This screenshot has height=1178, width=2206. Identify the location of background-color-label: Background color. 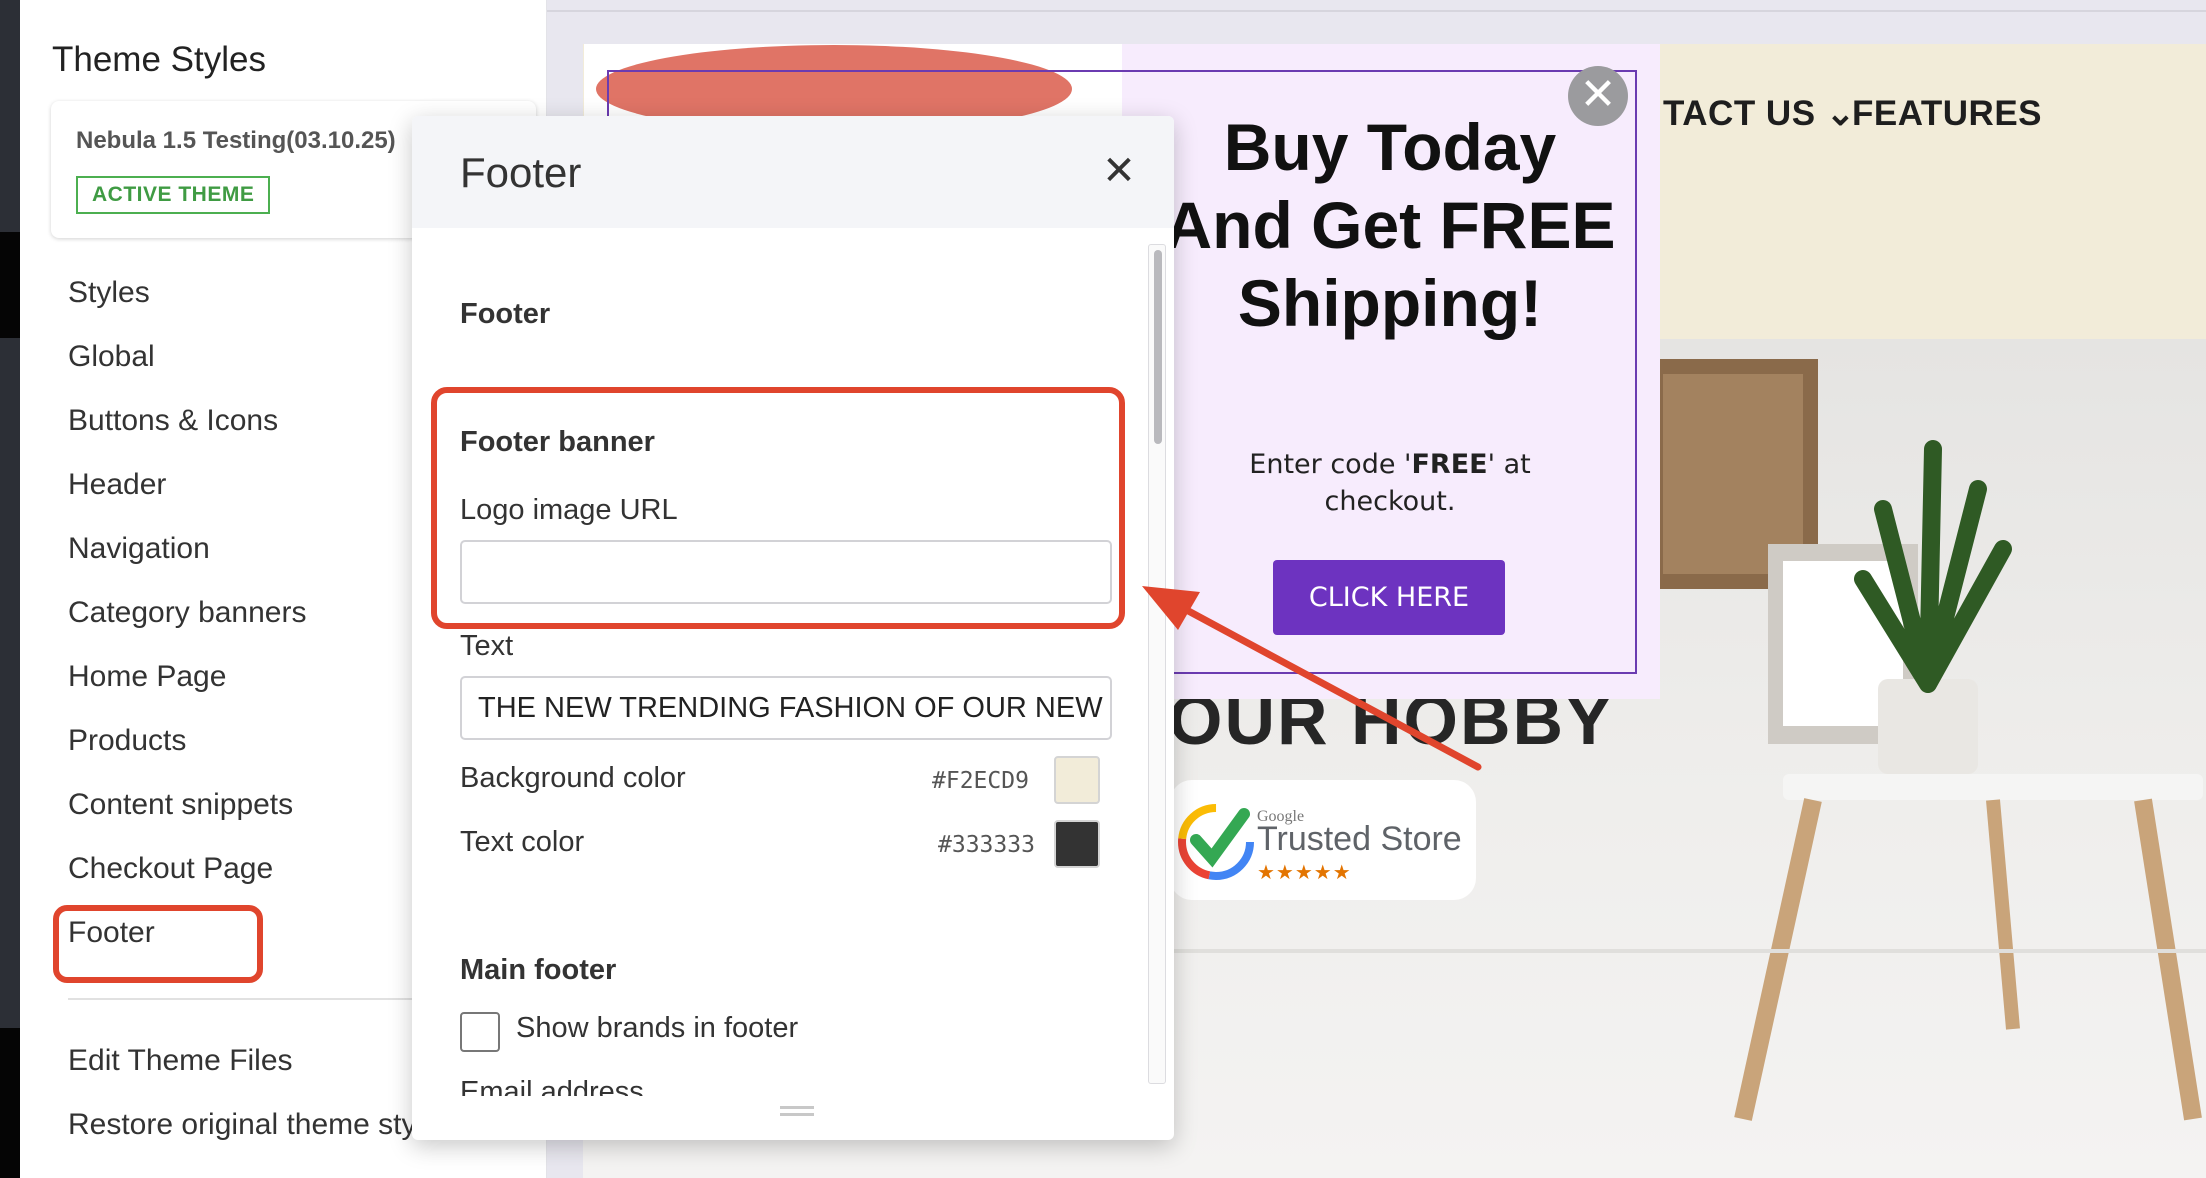
(573, 778).